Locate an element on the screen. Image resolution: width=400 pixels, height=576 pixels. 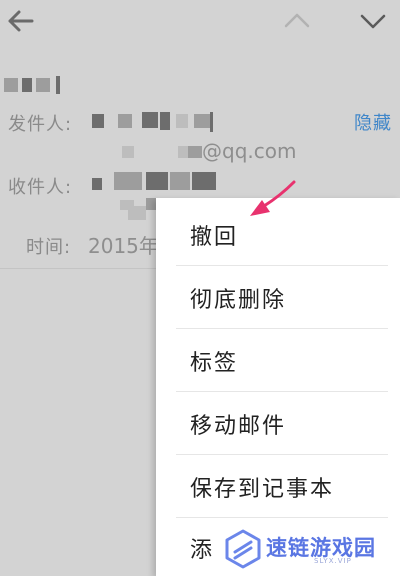
sender-email-suffix: @qq.com is located at coordinates (249, 151).